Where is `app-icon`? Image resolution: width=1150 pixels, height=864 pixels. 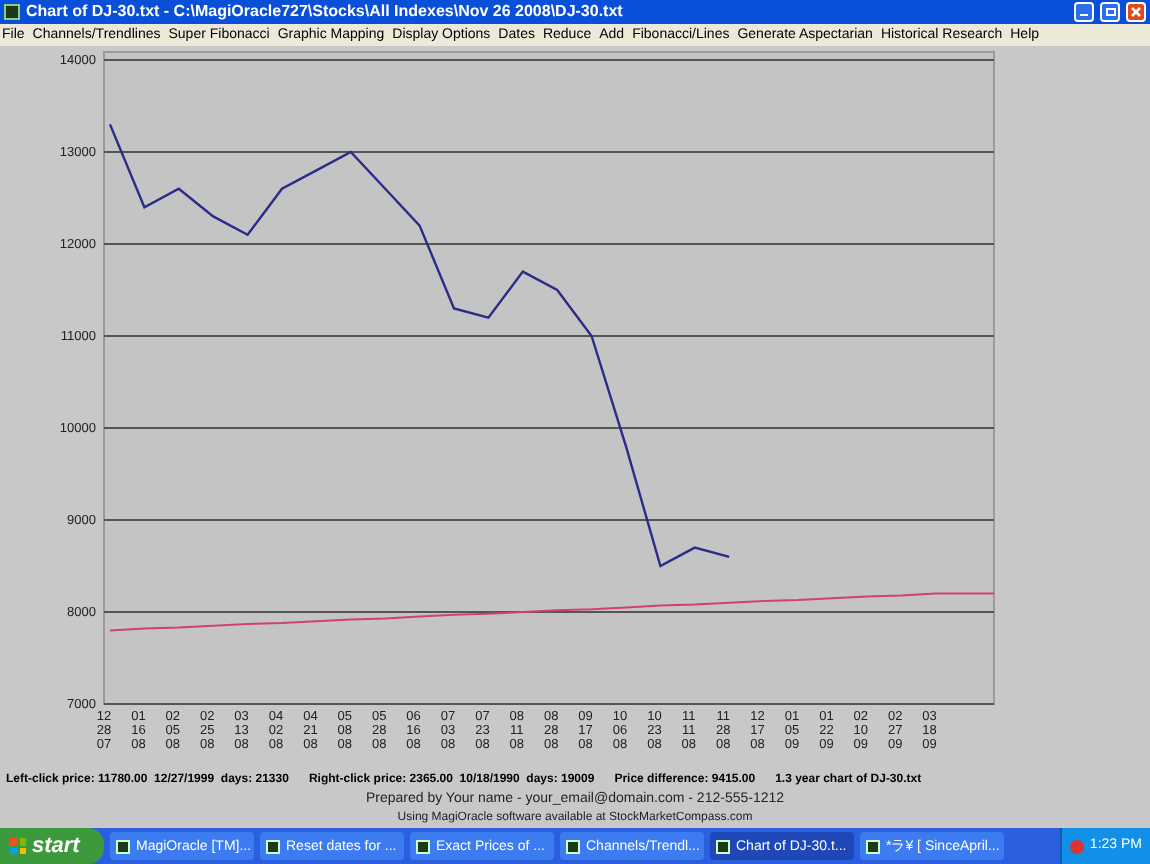
app-icon is located at coordinates (12, 12).